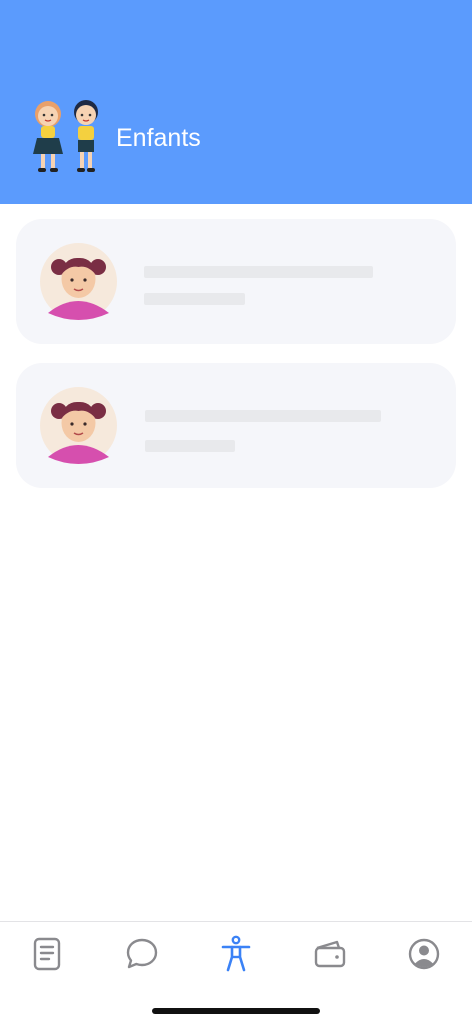 The width and height of the screenshot is (472, 1024). I want to click on tab-profile, so click(424, 954).